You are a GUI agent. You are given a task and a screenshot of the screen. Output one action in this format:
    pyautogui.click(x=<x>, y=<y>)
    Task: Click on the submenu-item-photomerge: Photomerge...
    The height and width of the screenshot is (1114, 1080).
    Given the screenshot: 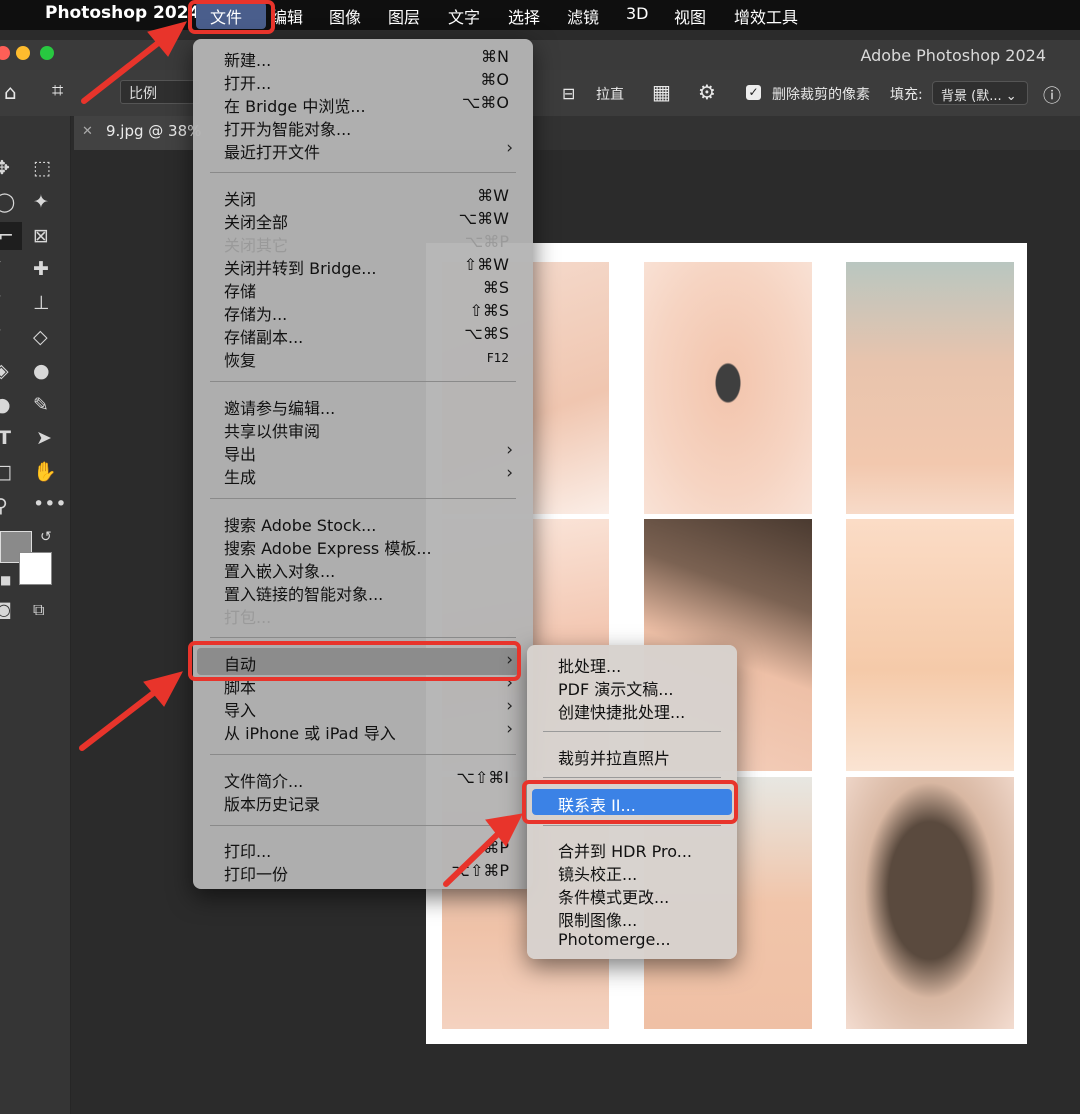 What is the action you would take?
    pyautogui.click(x=614, y=939)
    